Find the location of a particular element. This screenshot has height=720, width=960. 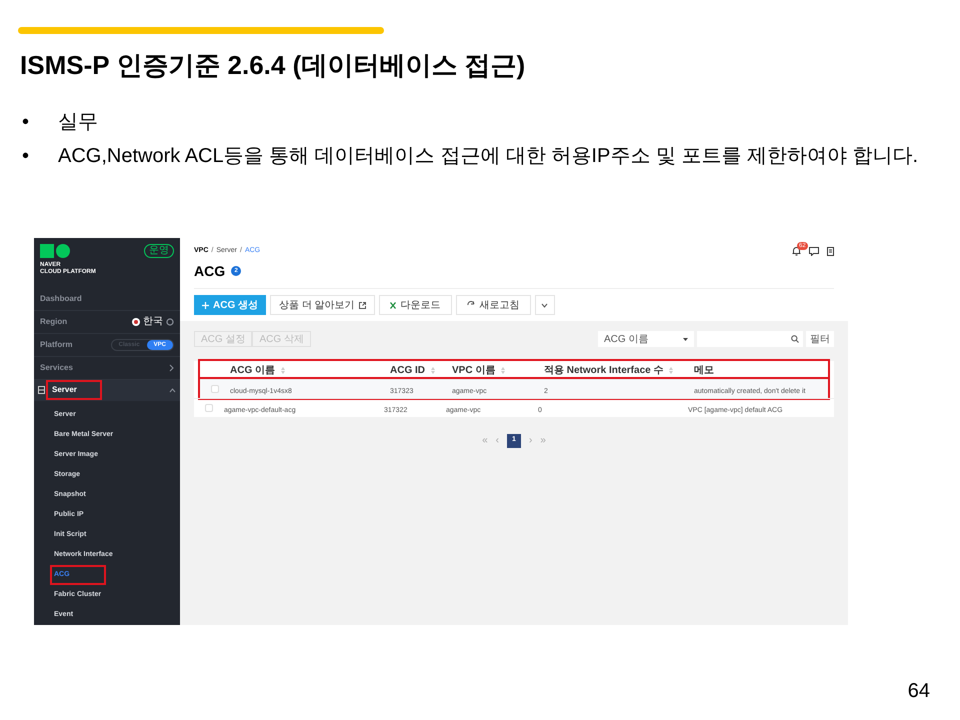

column-header: VPC 이름 is located at coordinates (474, 370).